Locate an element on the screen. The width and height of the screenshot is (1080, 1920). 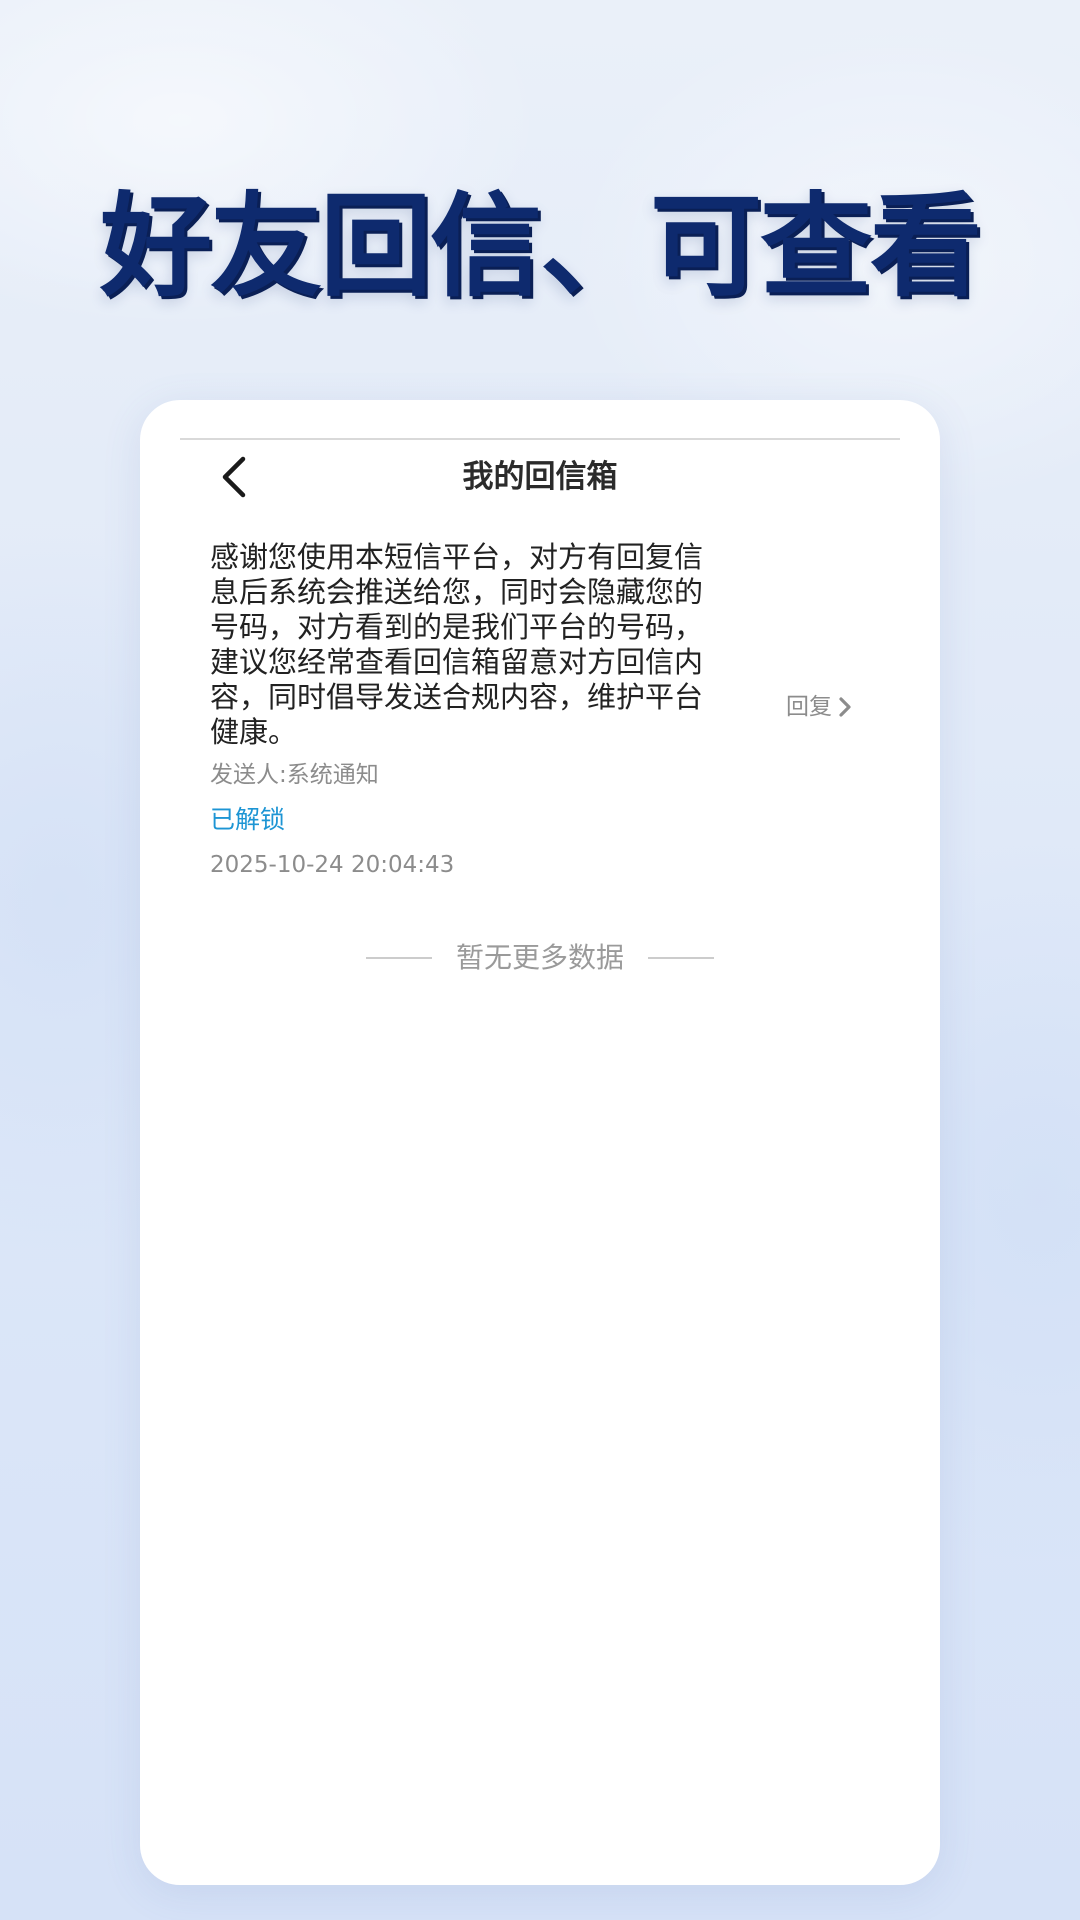
reply-button: 回复 is located at coordinates (819, 707).